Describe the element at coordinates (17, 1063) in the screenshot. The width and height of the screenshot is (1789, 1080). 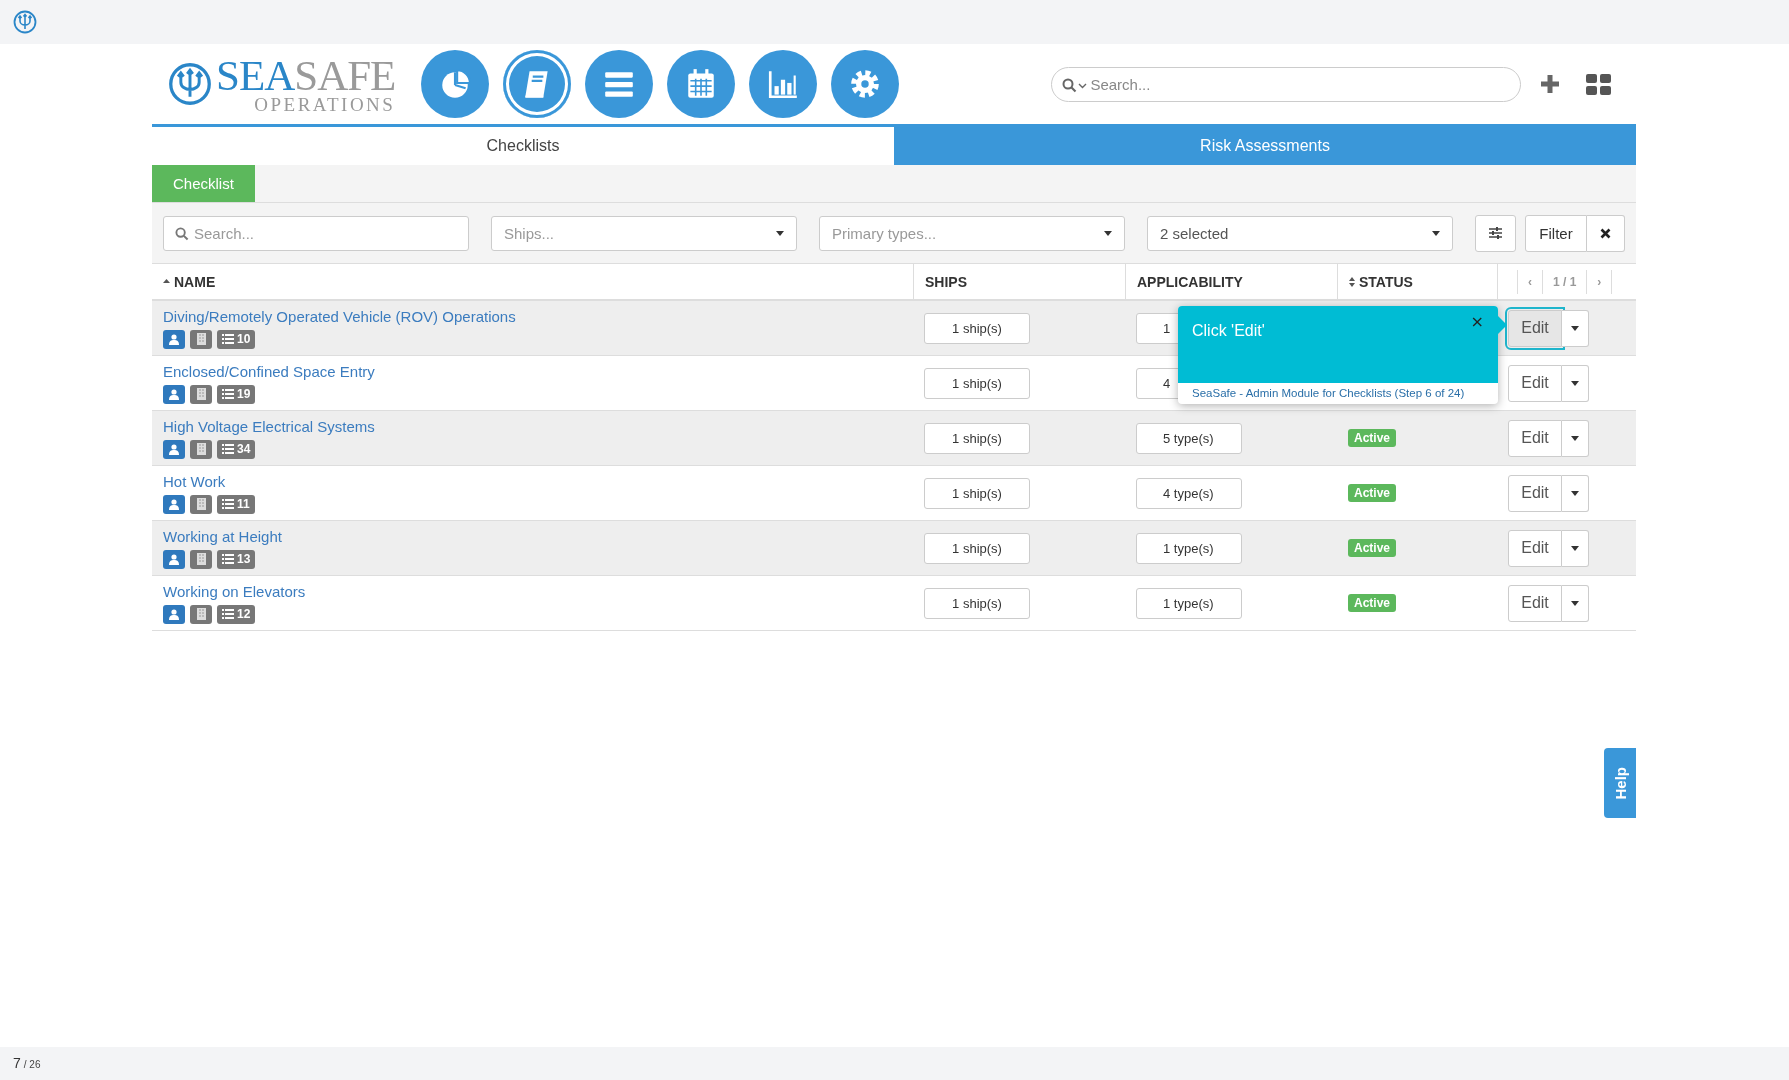
I see `page-number: 7` at that location.